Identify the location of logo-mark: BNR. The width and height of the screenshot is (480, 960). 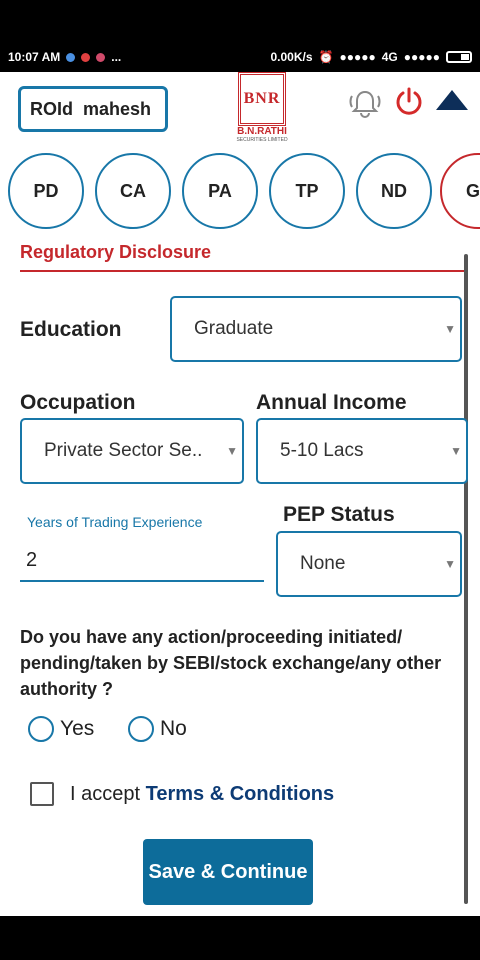
(262, 99).